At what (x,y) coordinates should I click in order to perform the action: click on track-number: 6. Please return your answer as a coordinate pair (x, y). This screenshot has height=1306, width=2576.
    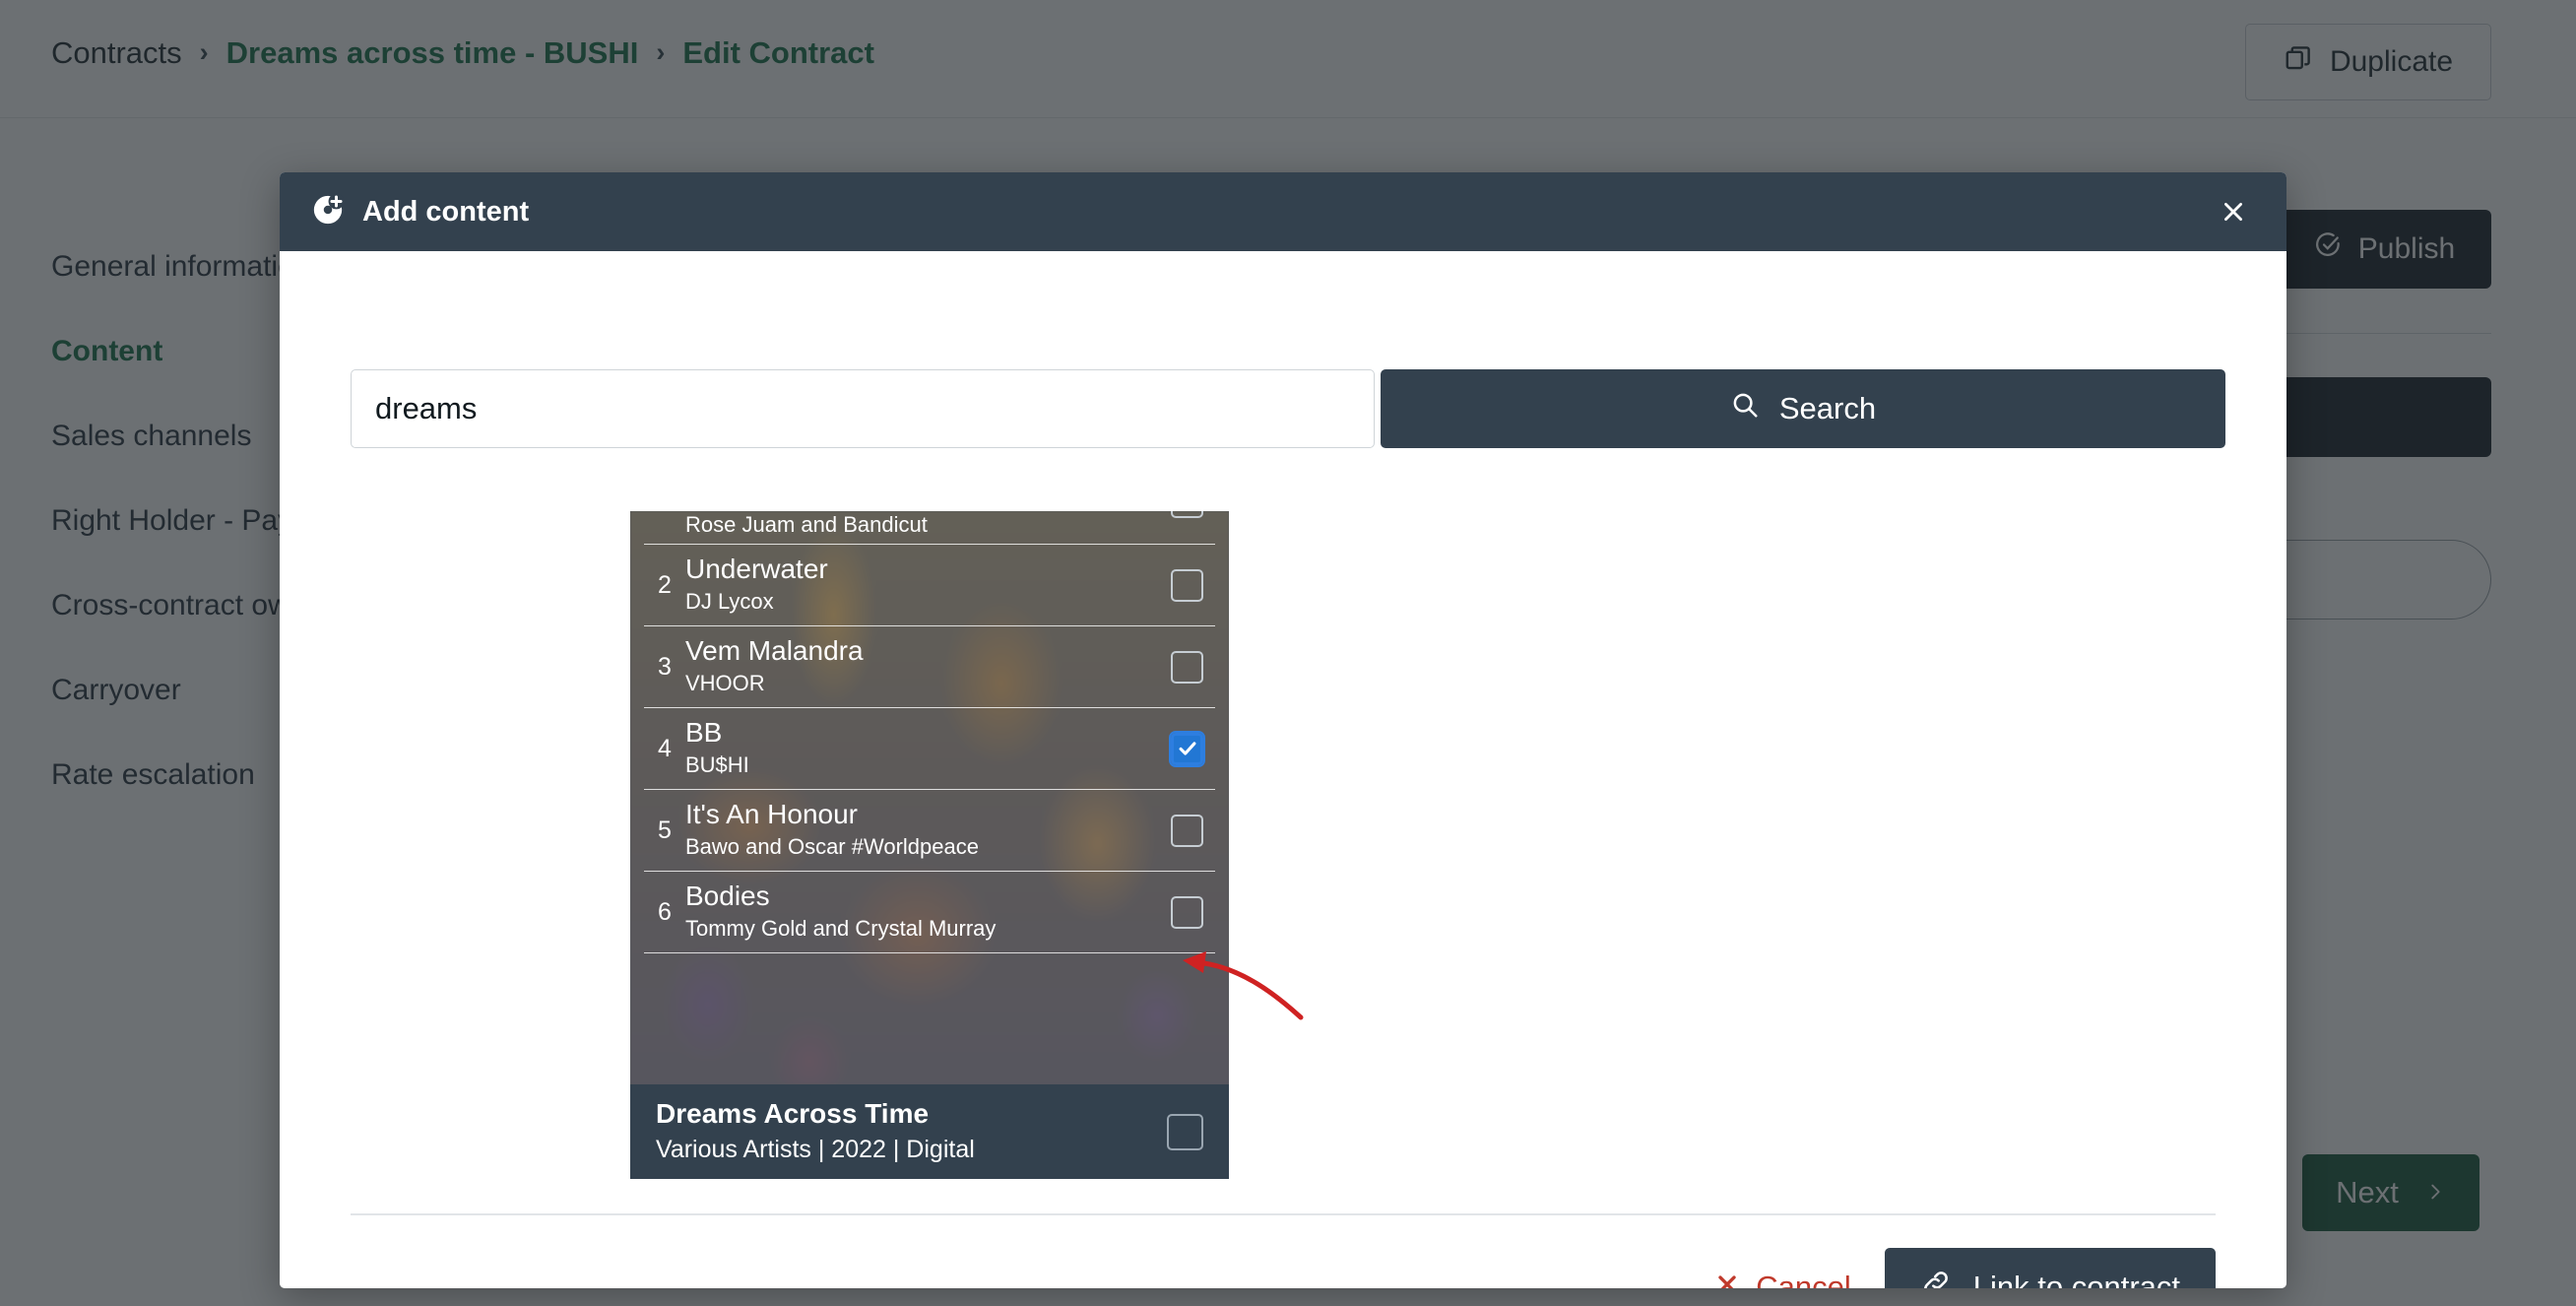
    Looking at the image, I should click on (665, 912).